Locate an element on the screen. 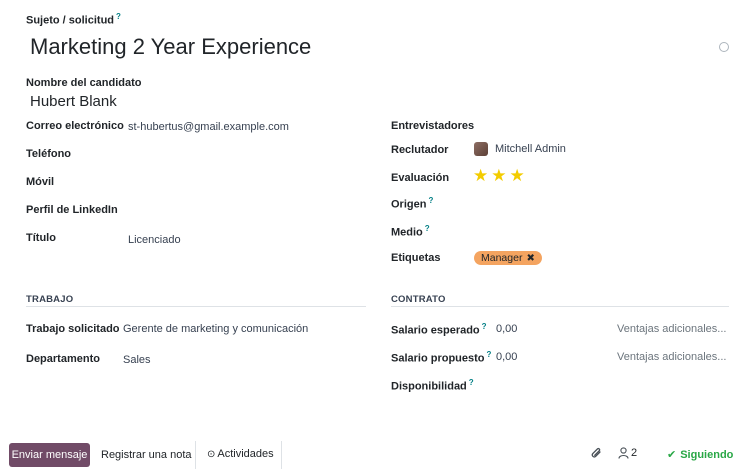 This screenshot has height=469, width=735. availability-field is located at coordinates (610, 383).